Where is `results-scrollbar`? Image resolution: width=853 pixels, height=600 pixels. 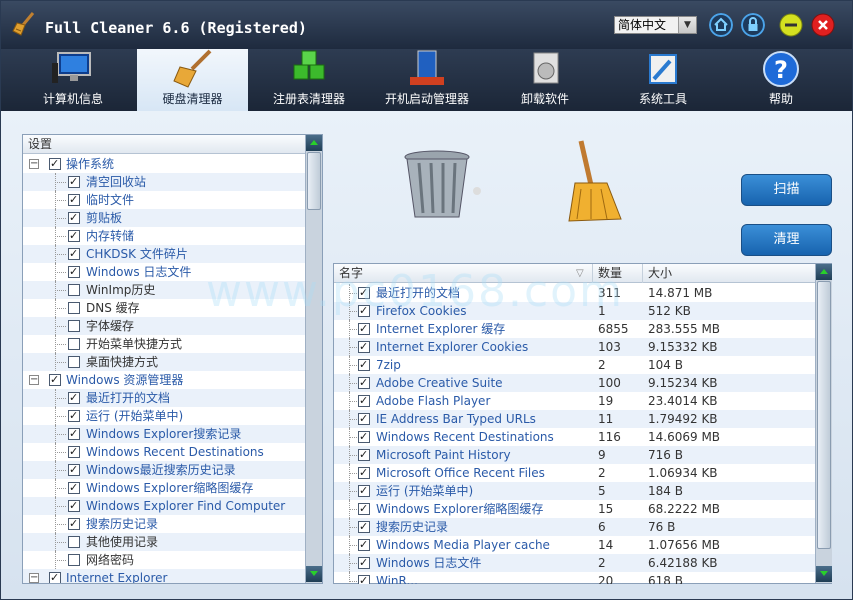
results-scrollbar is located at coordinates (823, 423).